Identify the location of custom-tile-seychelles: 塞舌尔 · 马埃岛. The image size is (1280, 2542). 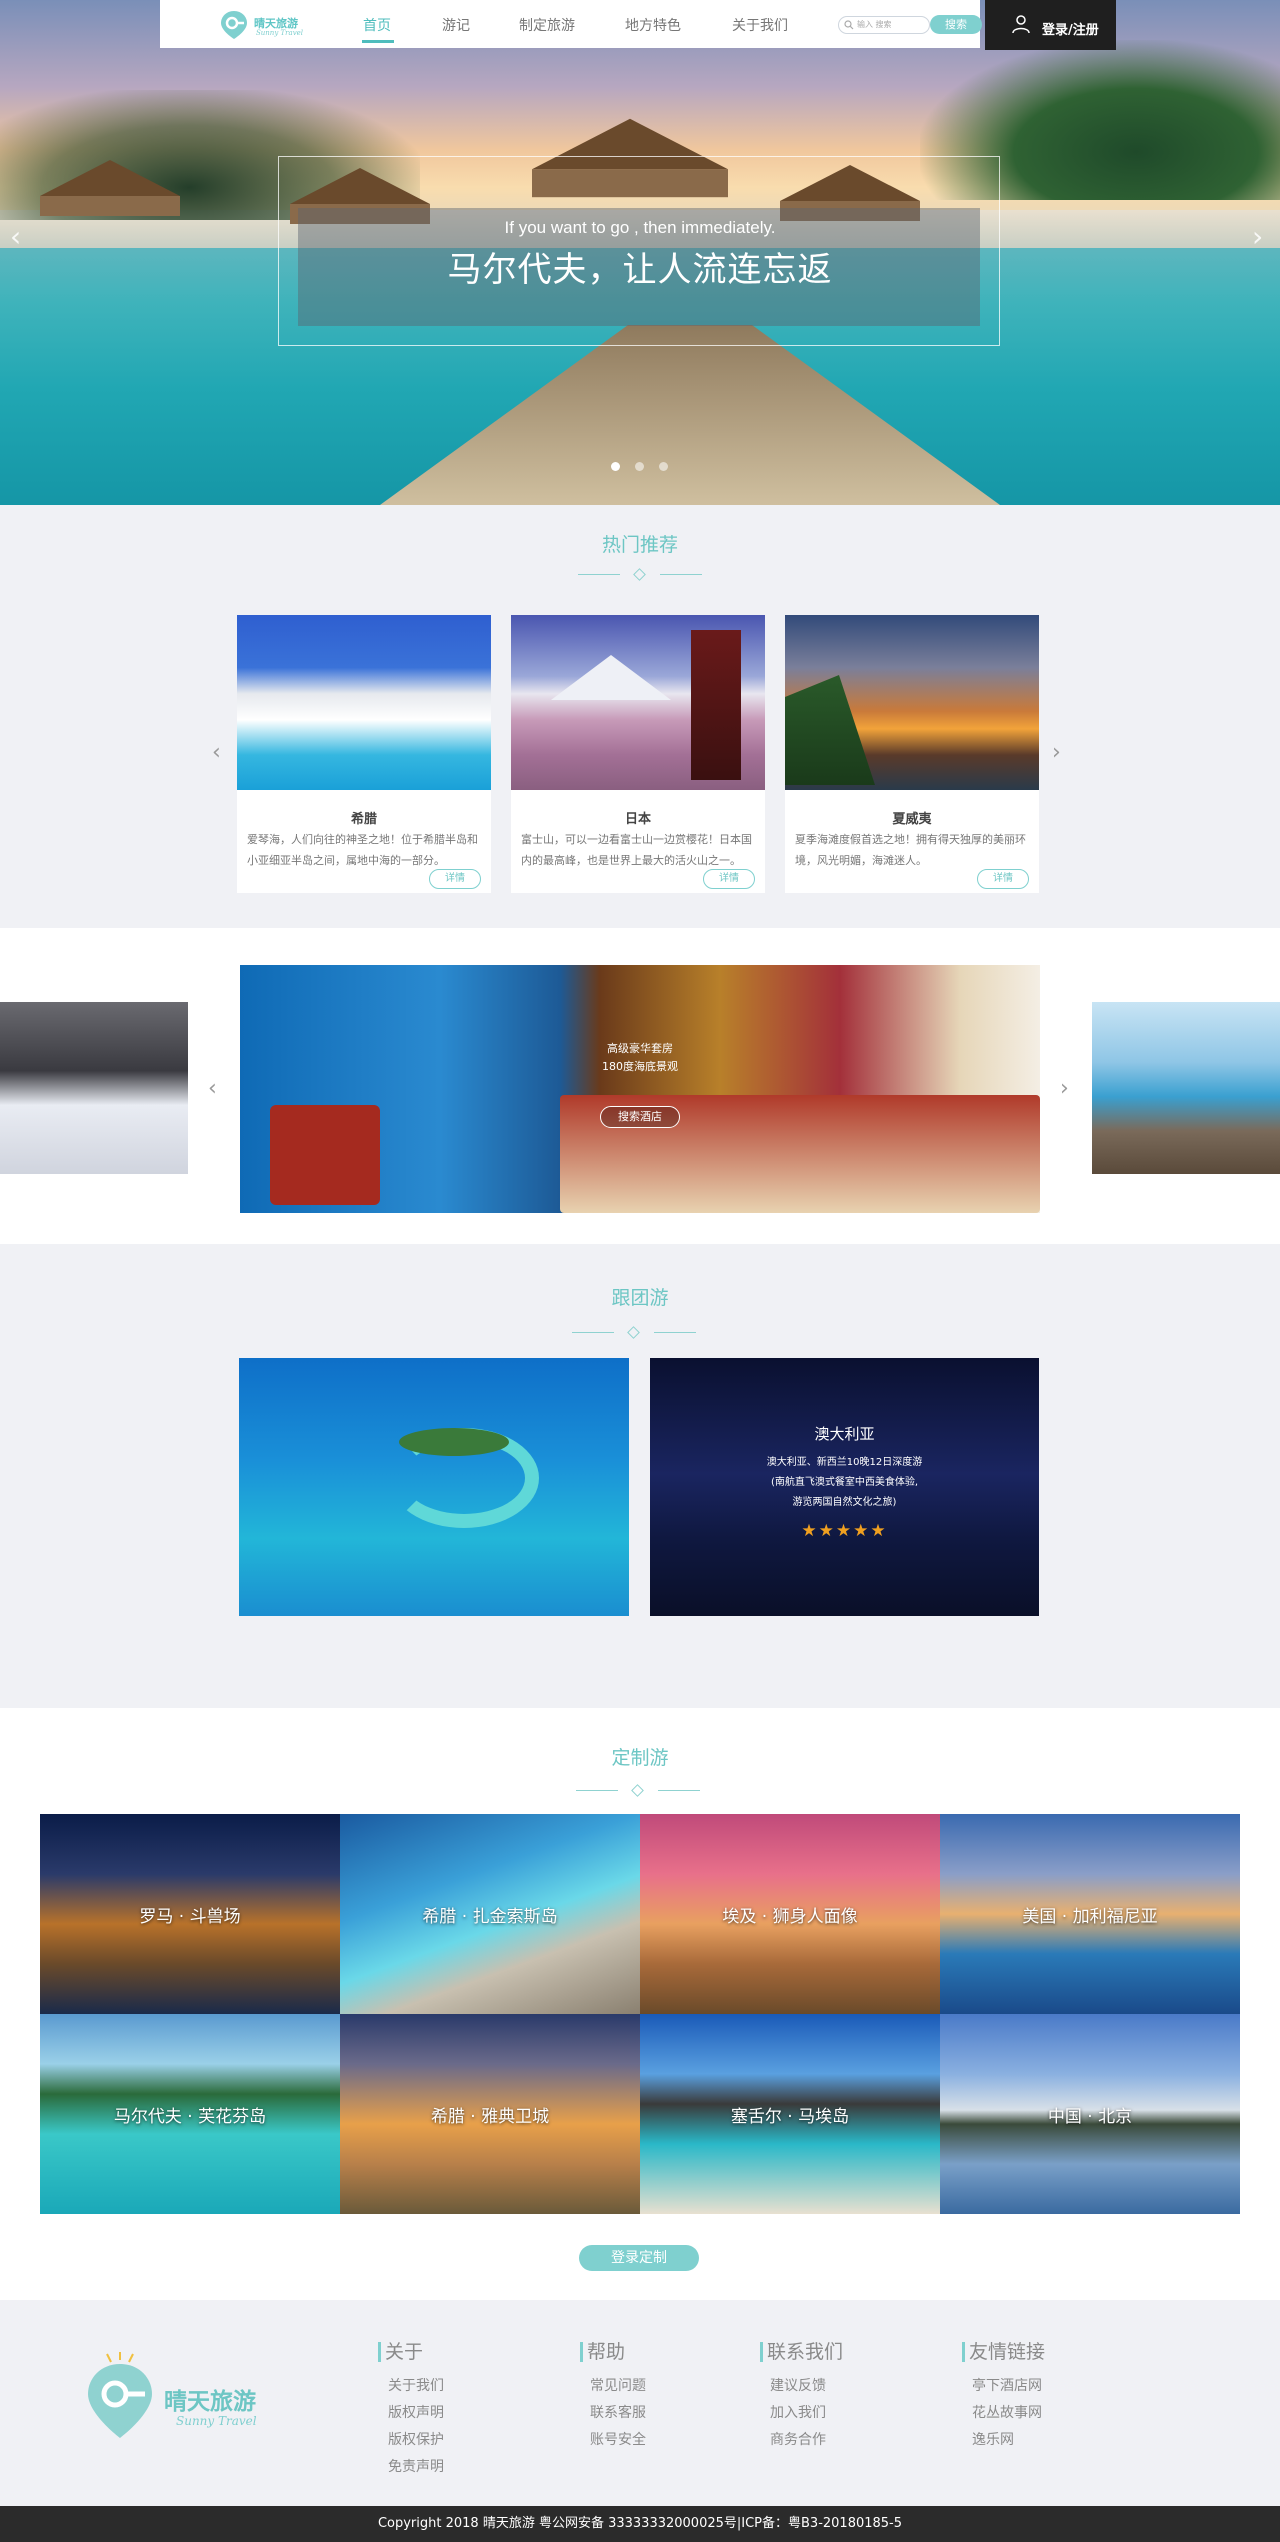
(790, 2114).